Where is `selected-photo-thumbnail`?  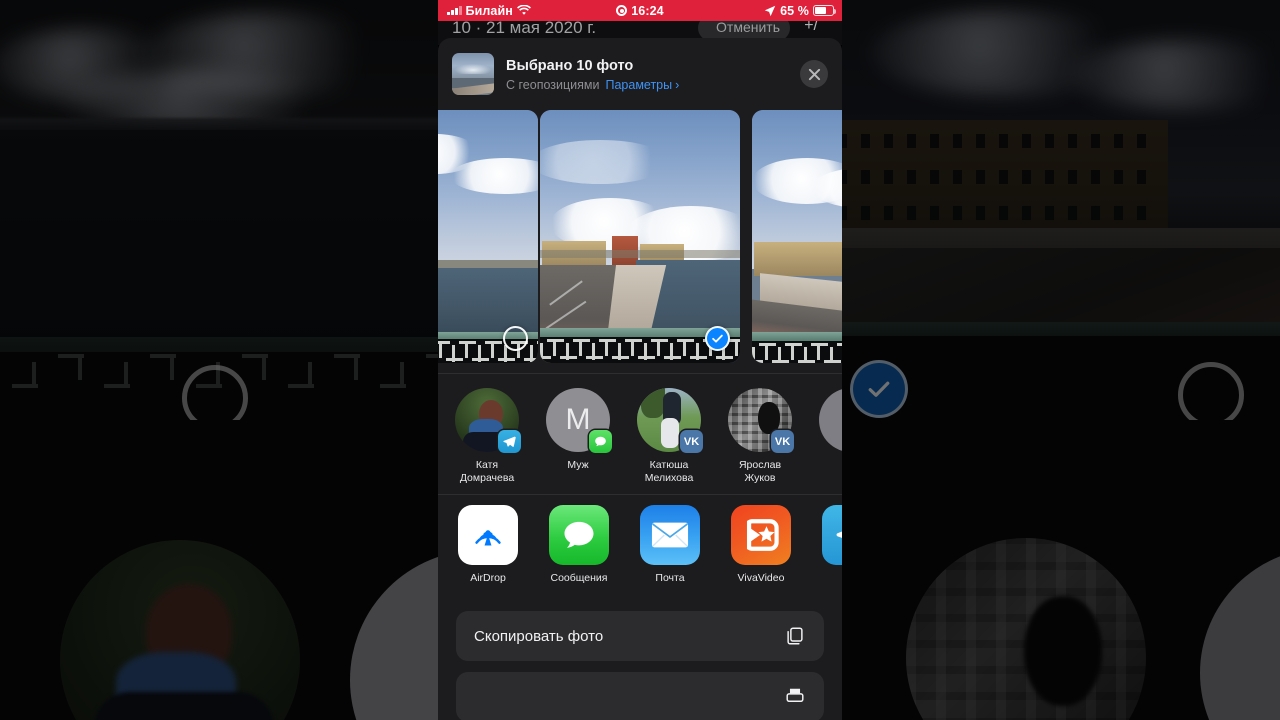 selected-photo-thumbnail is located at coordinates (473, 74).